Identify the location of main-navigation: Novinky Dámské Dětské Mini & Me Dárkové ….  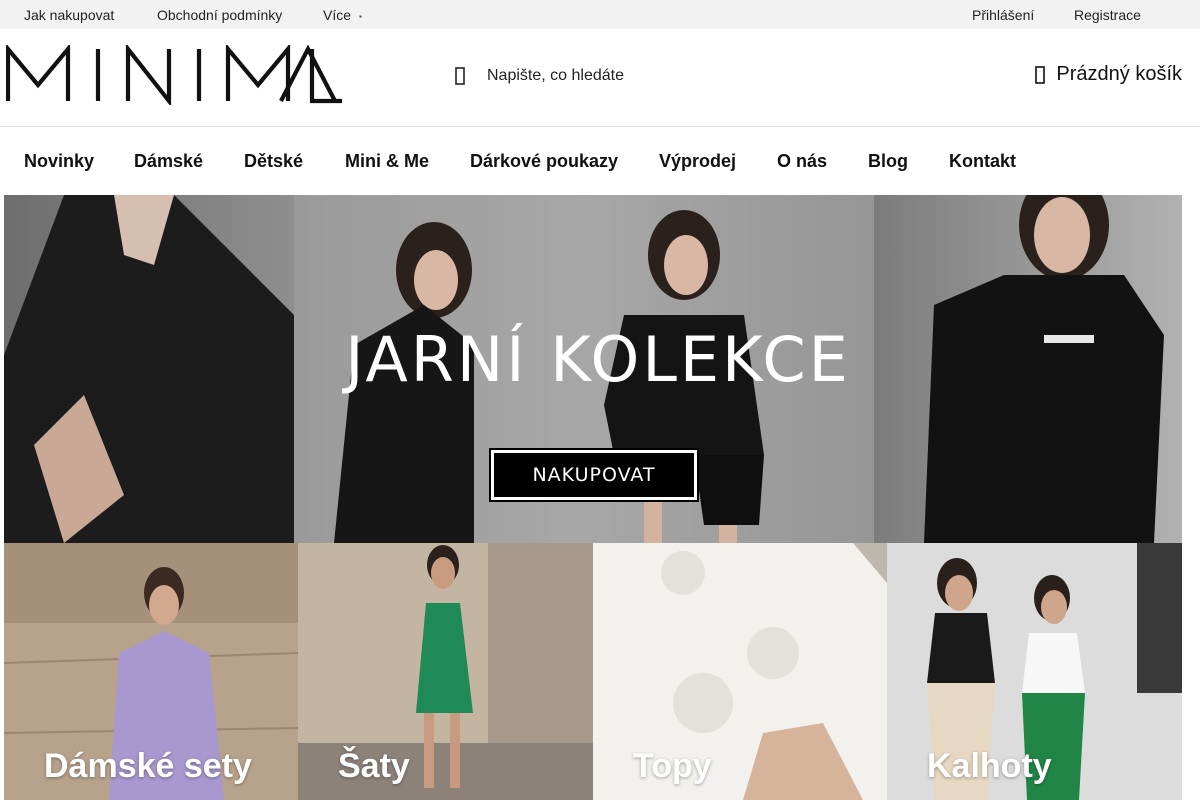
(600, 161).